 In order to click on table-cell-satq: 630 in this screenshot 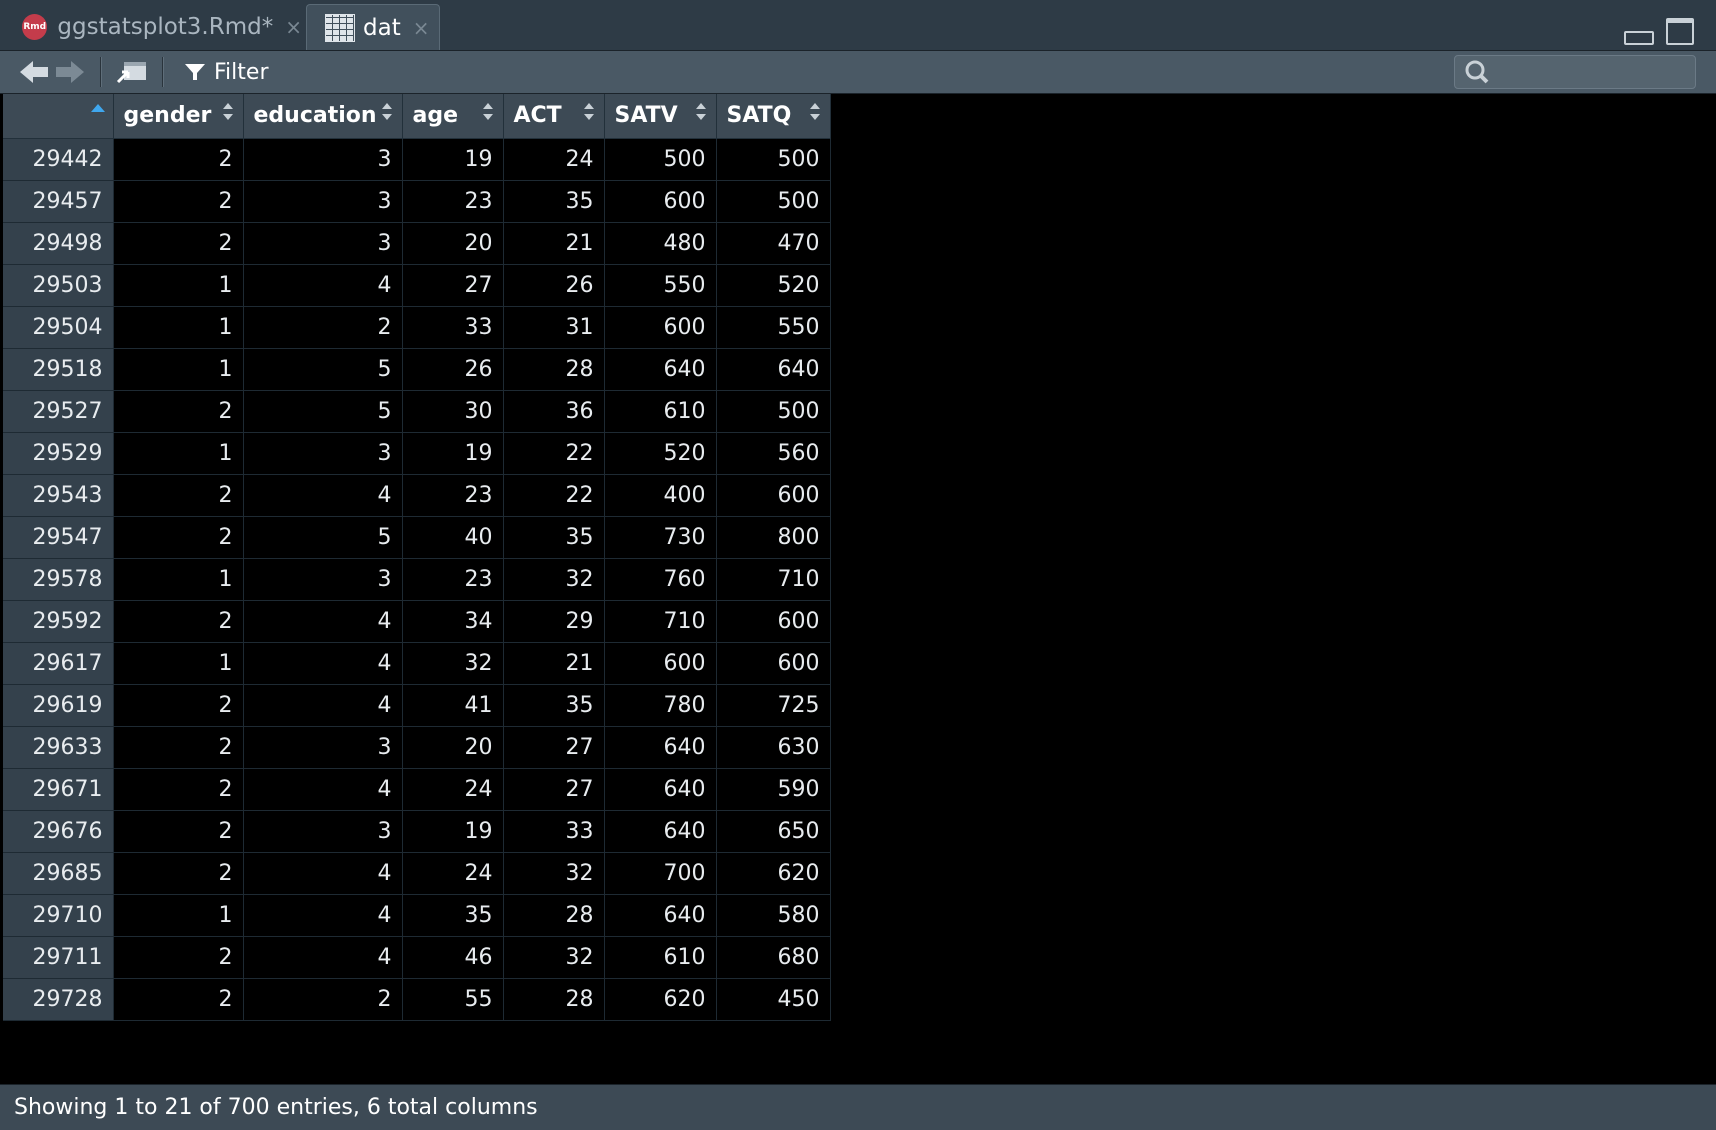, I will do `click(773, 747)`.